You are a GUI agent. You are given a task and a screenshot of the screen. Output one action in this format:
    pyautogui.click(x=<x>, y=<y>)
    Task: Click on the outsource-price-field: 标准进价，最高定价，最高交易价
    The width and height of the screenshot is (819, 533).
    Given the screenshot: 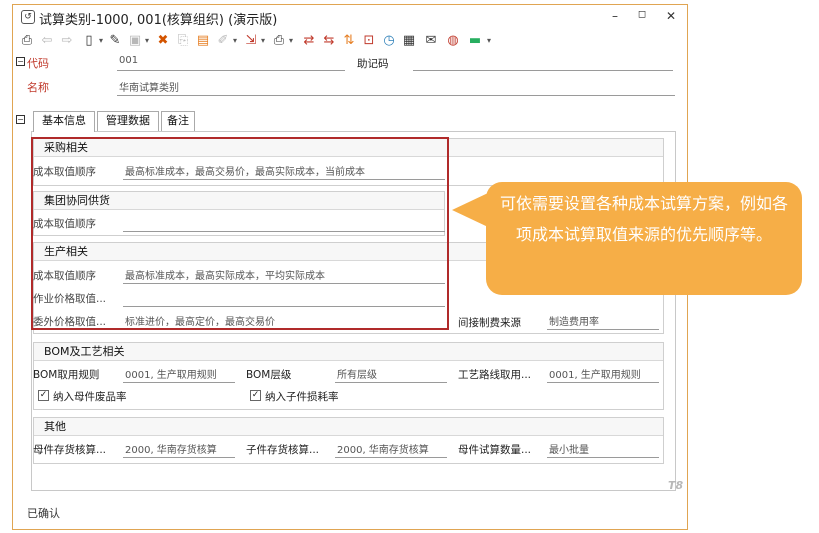 What is the action you would take?
    pyautogui.click(x=200, y=320)
    